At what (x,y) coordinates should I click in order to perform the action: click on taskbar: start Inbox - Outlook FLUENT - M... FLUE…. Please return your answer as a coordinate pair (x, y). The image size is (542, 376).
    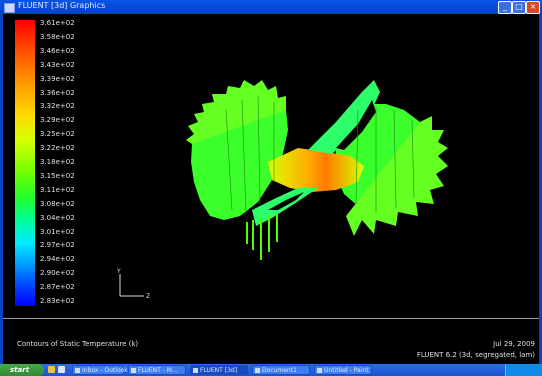
    Looking at the image, I should click on (271, 370).